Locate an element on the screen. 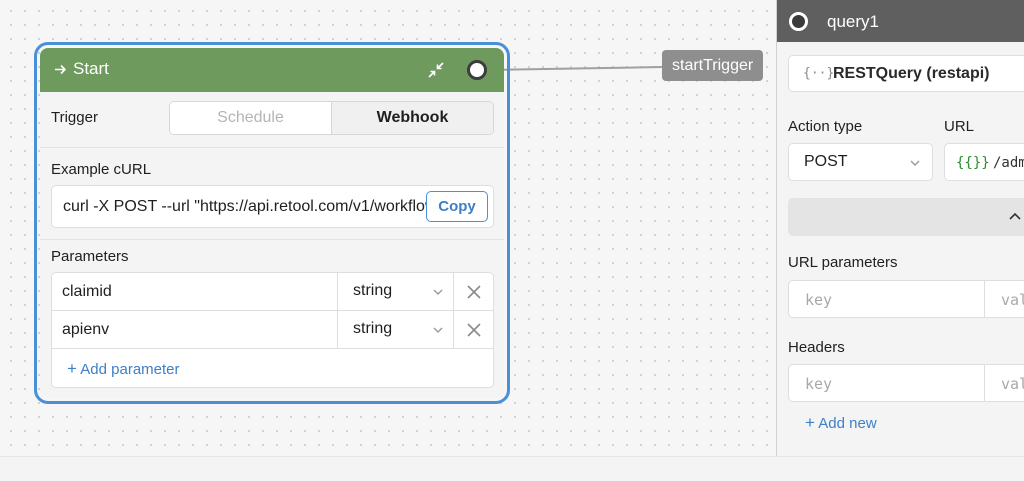 This screenshot has height=481, width=1024. output-connector-handle is located at coordinates (477, 70).